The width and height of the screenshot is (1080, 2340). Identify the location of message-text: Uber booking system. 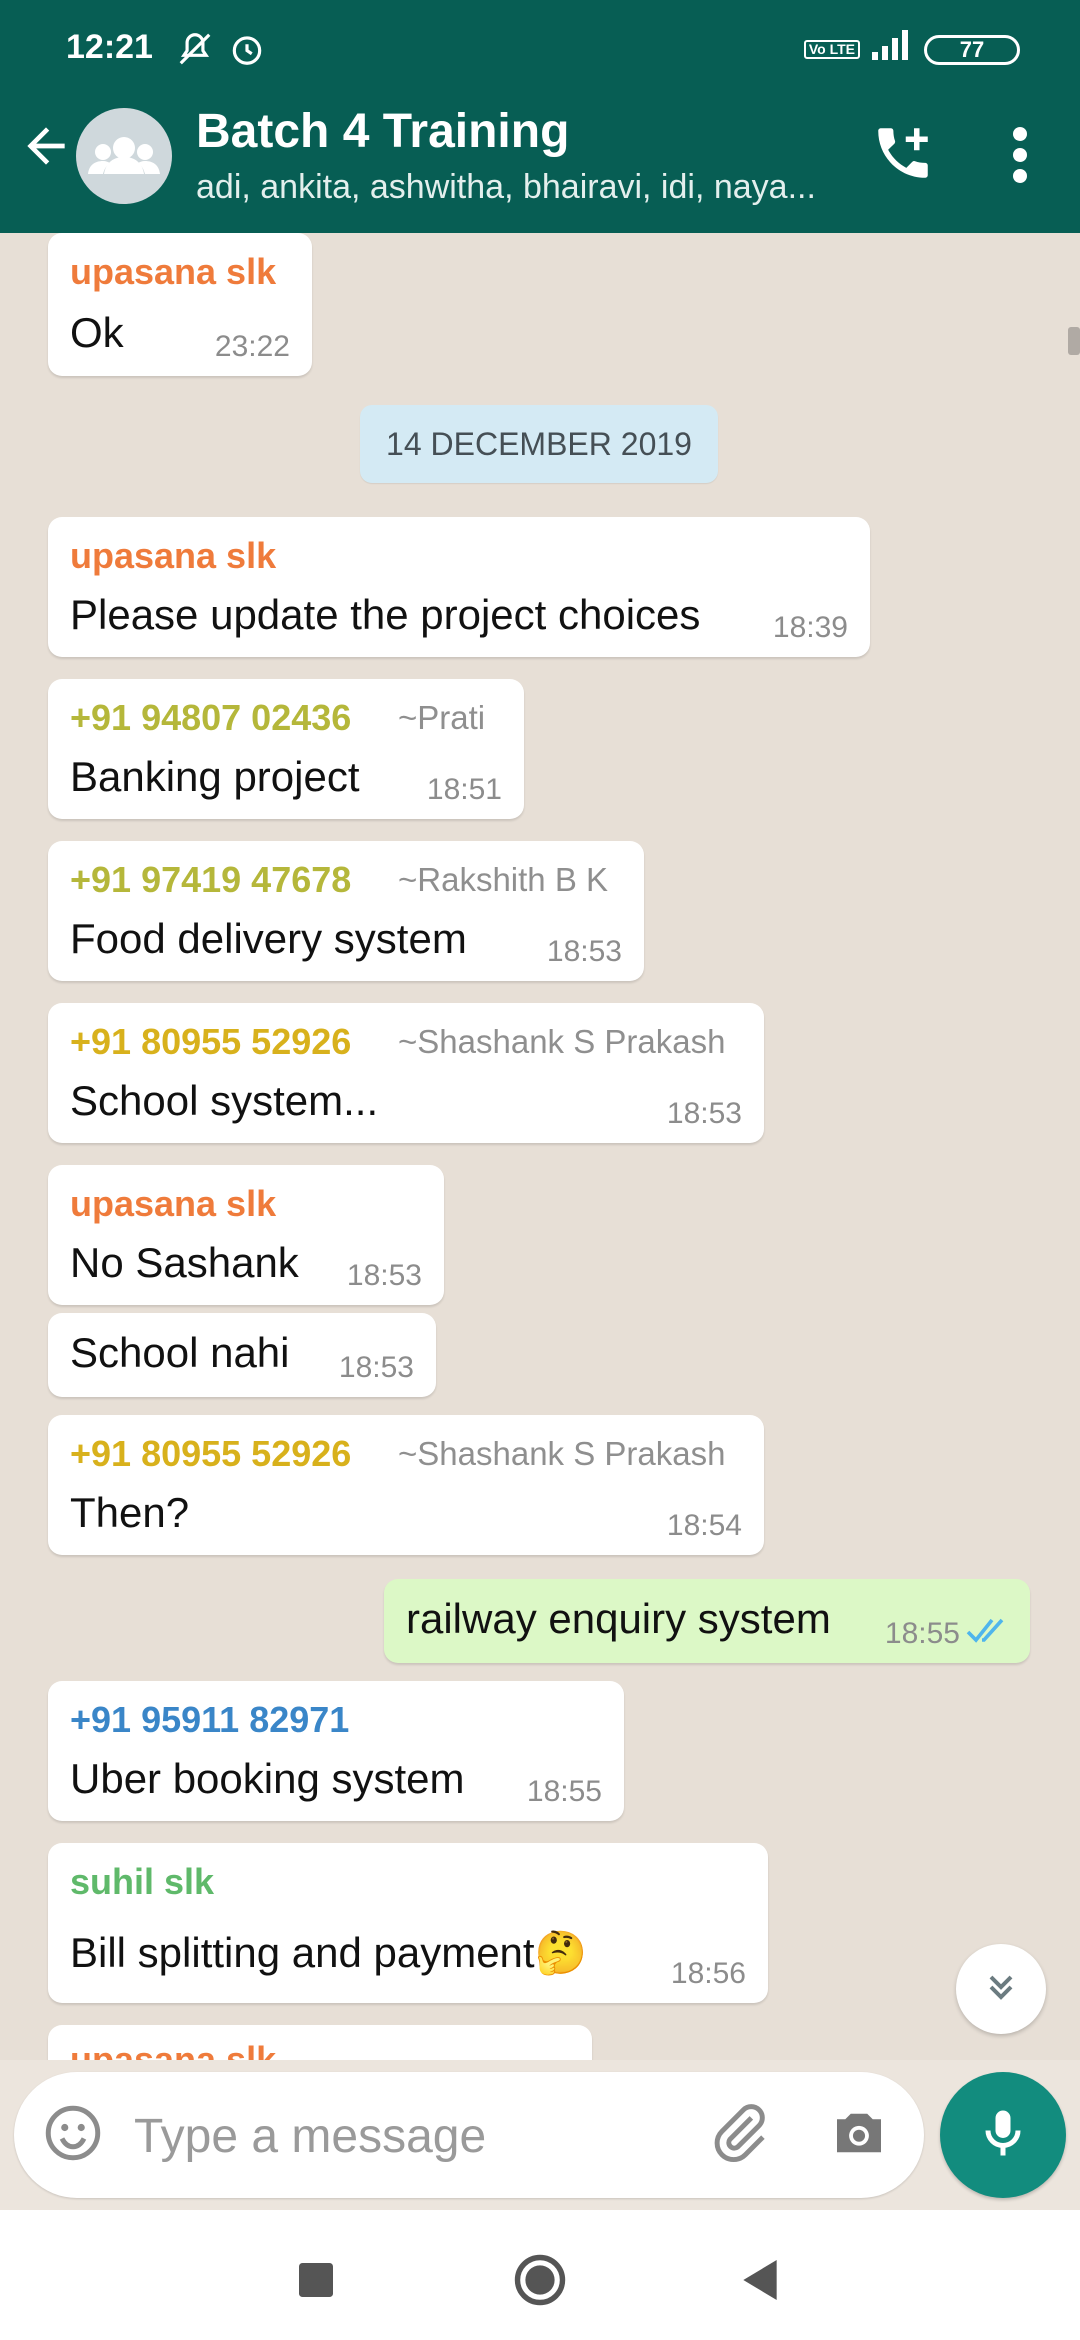
(267, 1778).